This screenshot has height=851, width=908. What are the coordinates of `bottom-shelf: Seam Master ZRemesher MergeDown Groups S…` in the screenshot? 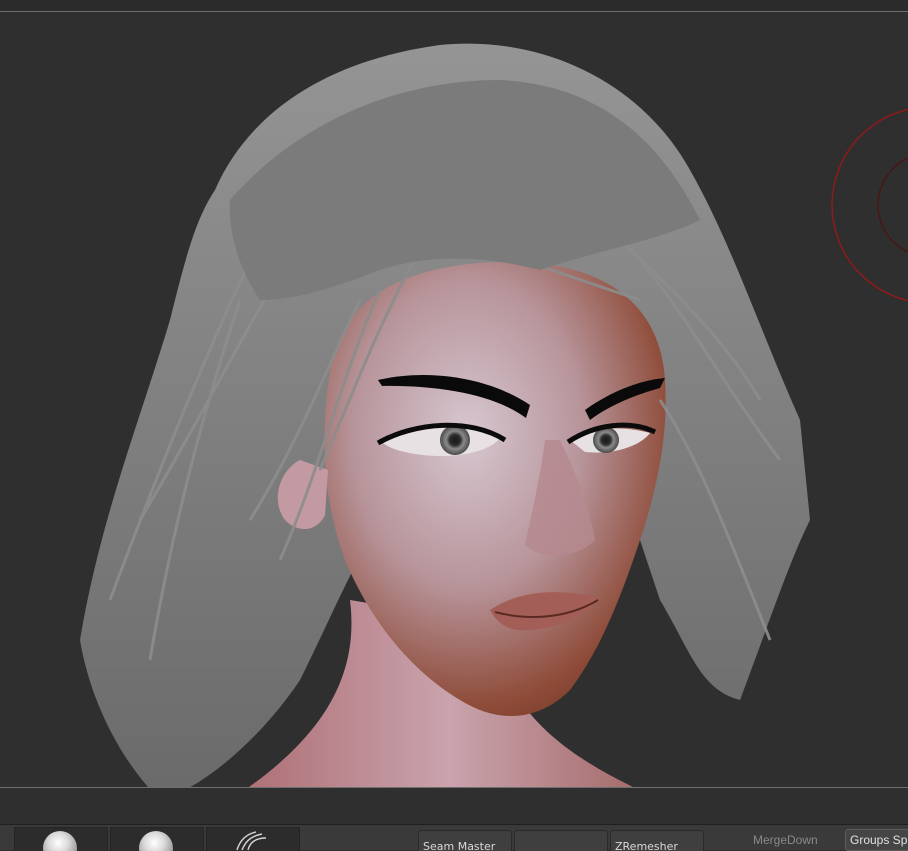 It's located at (454, 837).